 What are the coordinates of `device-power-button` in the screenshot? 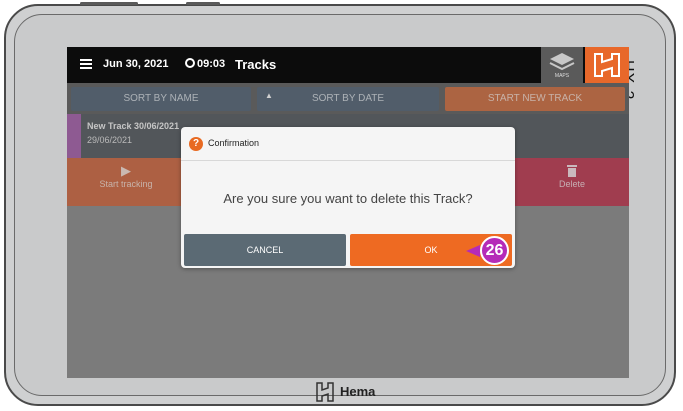 It's located at (203, 3).